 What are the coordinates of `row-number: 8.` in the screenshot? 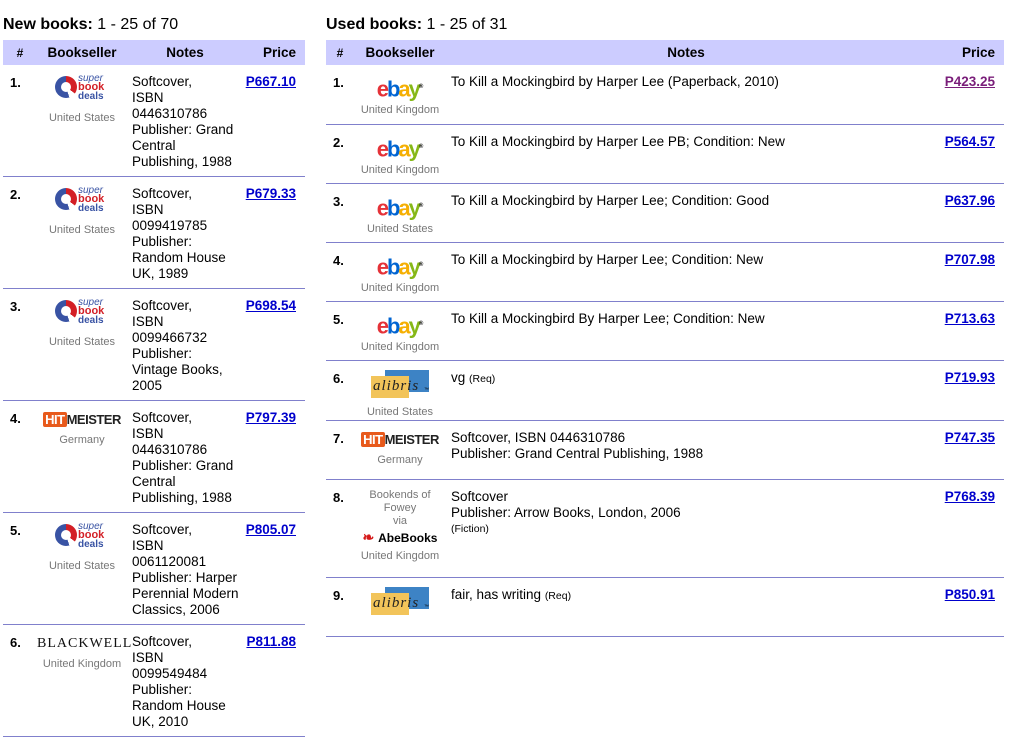 It's located at (338, 497).